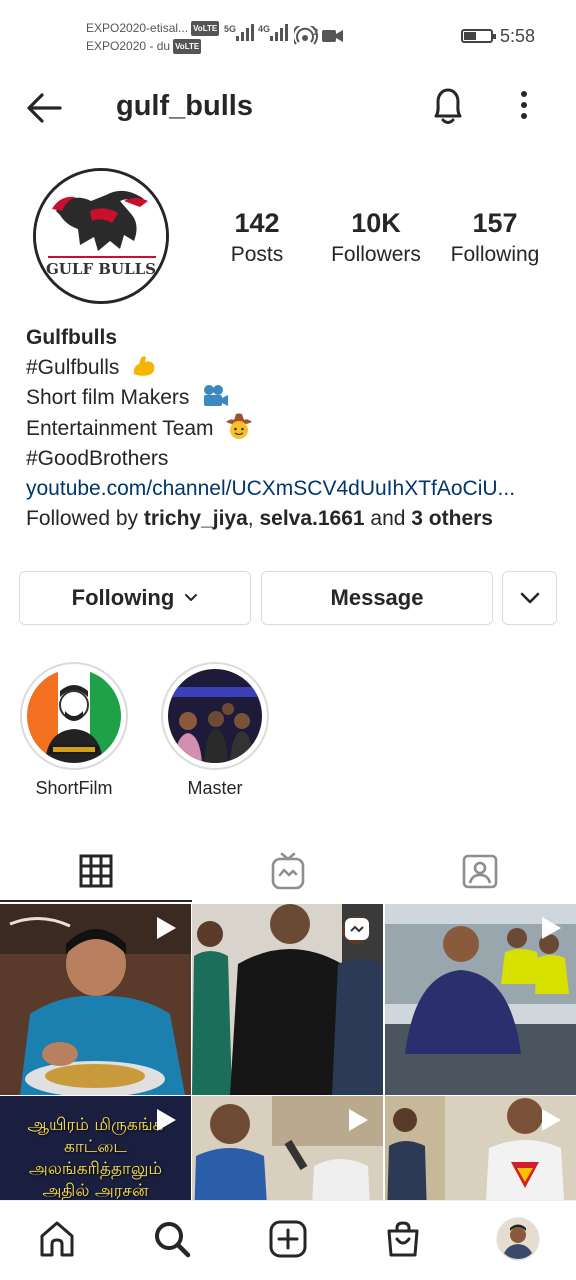 The image size is (576, 1280). What do you see at coordinates (96, 901) in the screenshot?
I see `active-tab-indicator` at bounding box center [96, 901].